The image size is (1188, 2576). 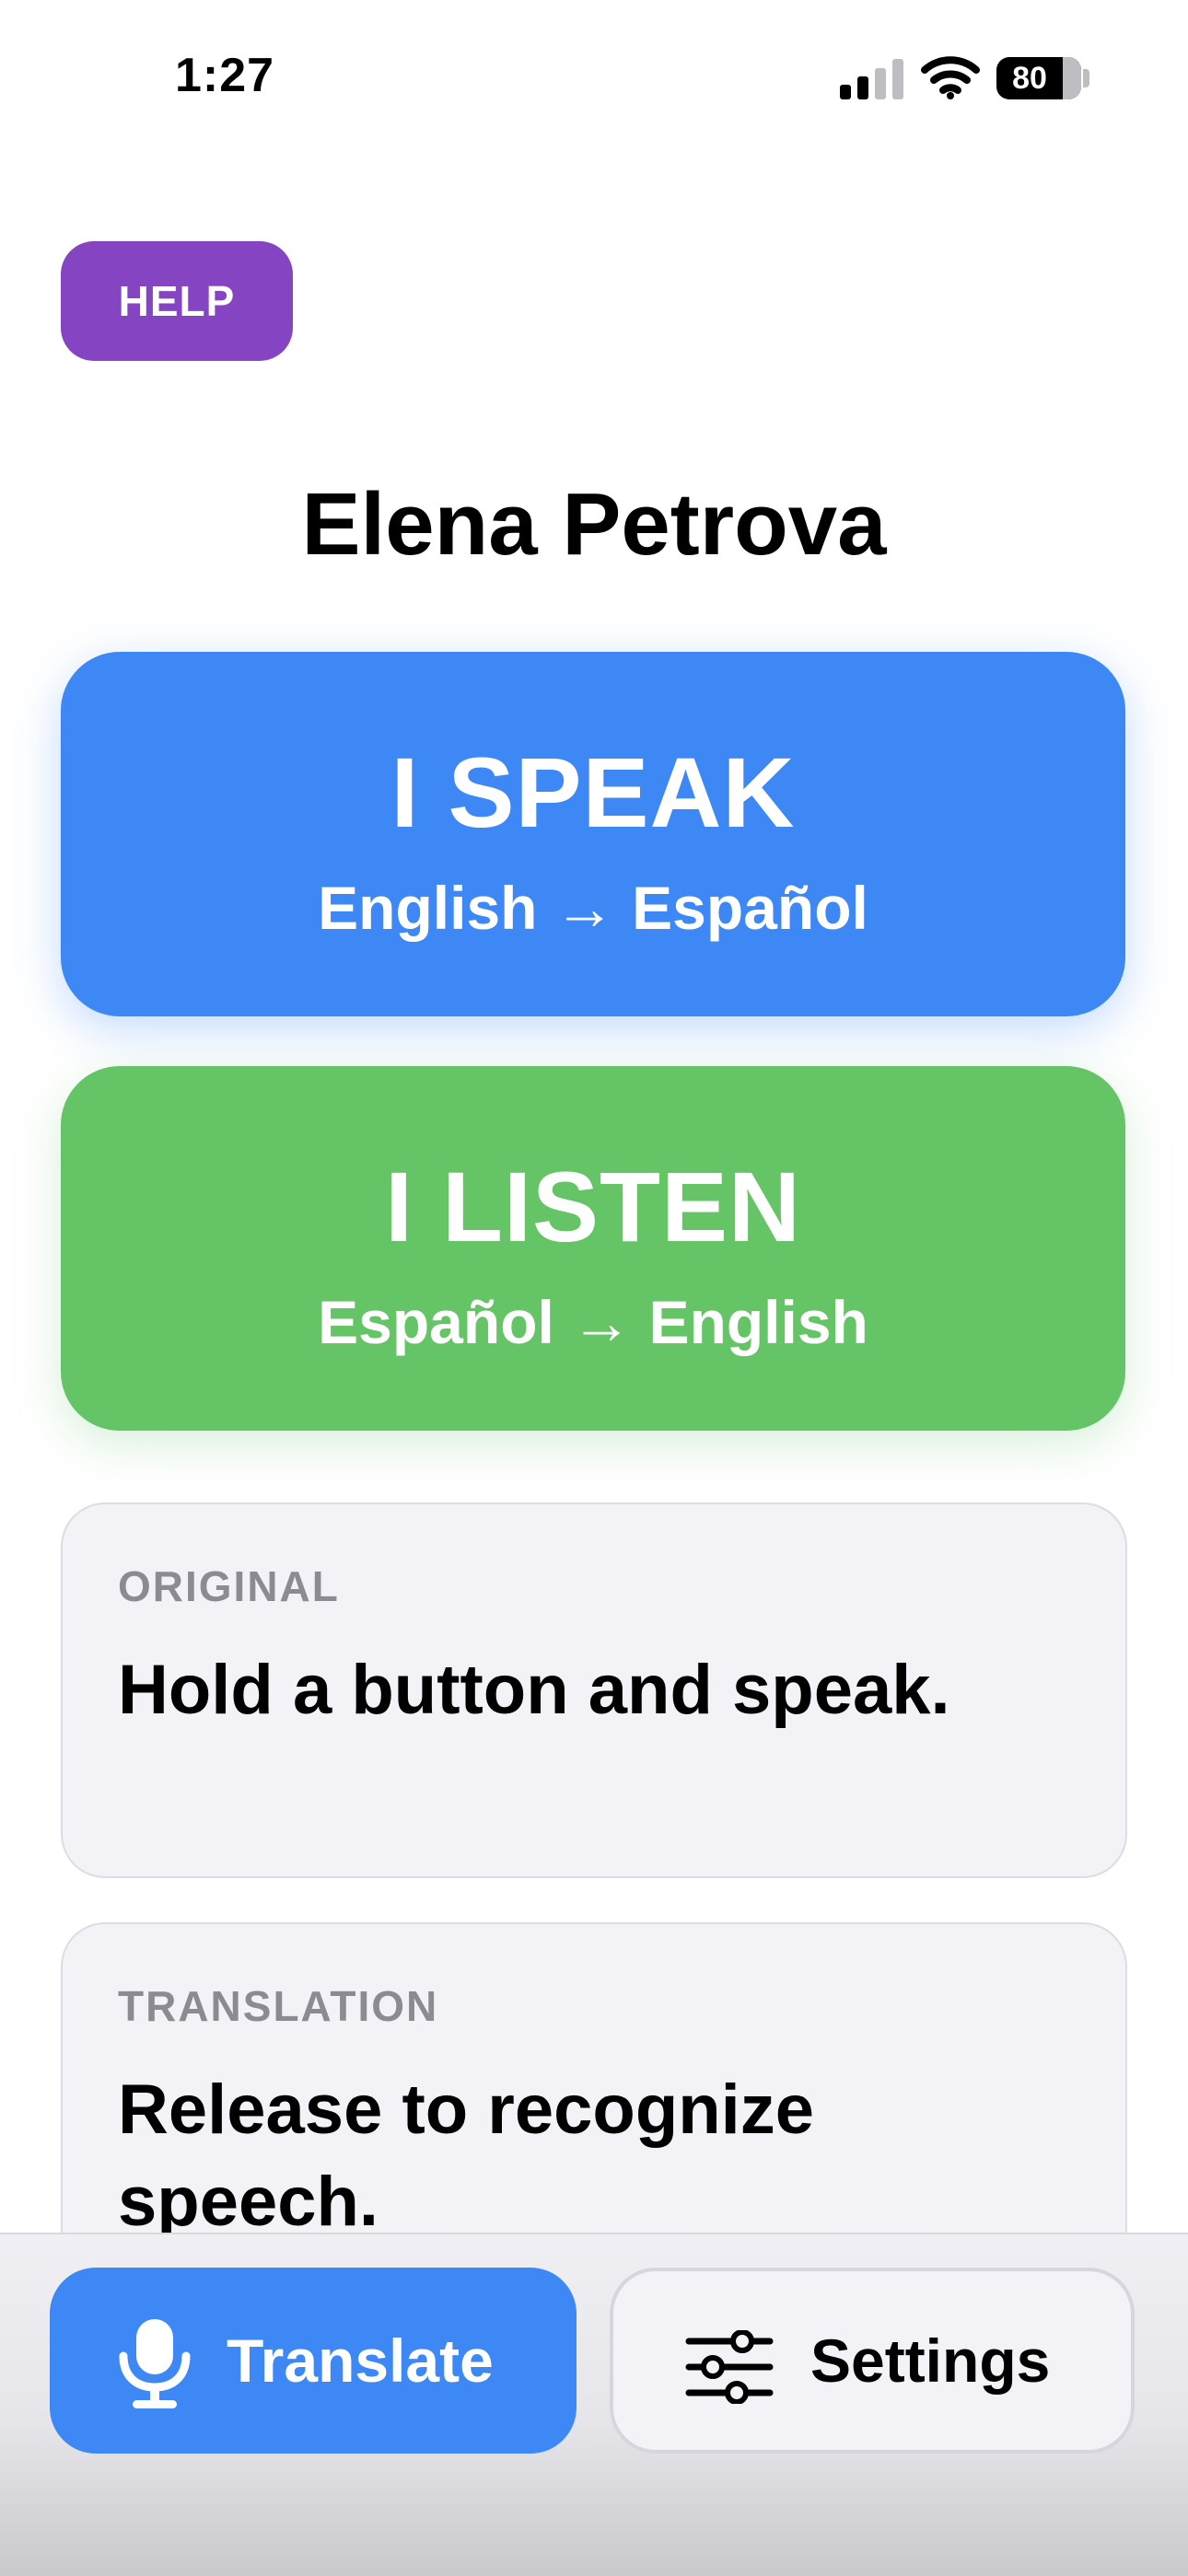 I want to click on speak-label: I SPEAK, so click(x=593, y=792).